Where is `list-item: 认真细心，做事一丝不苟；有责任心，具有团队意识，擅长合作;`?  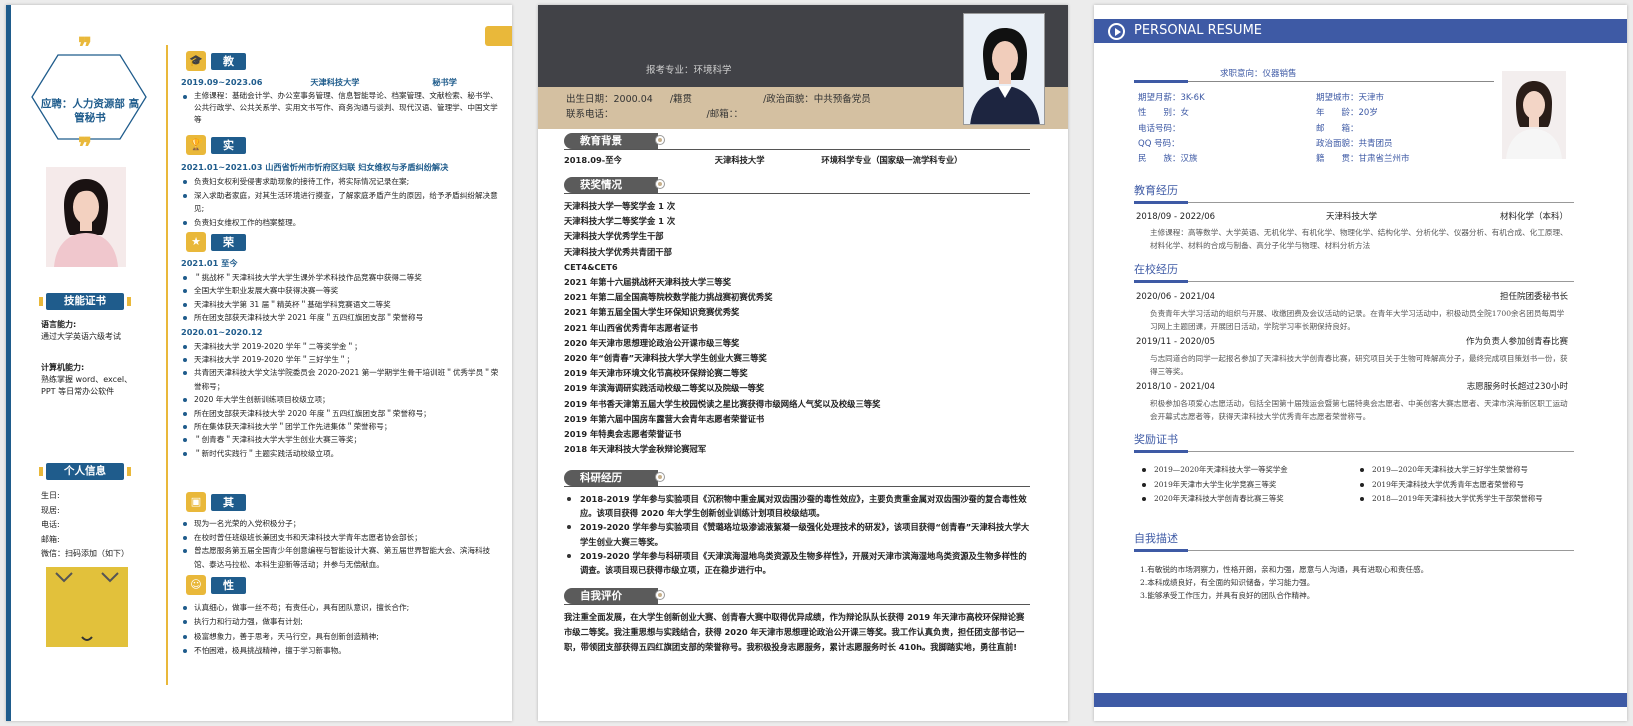 list-item: 认真细心，做事一丝不苟；有责任心，具有团队意识，擅长合作; is located at coordinates (341, 608).